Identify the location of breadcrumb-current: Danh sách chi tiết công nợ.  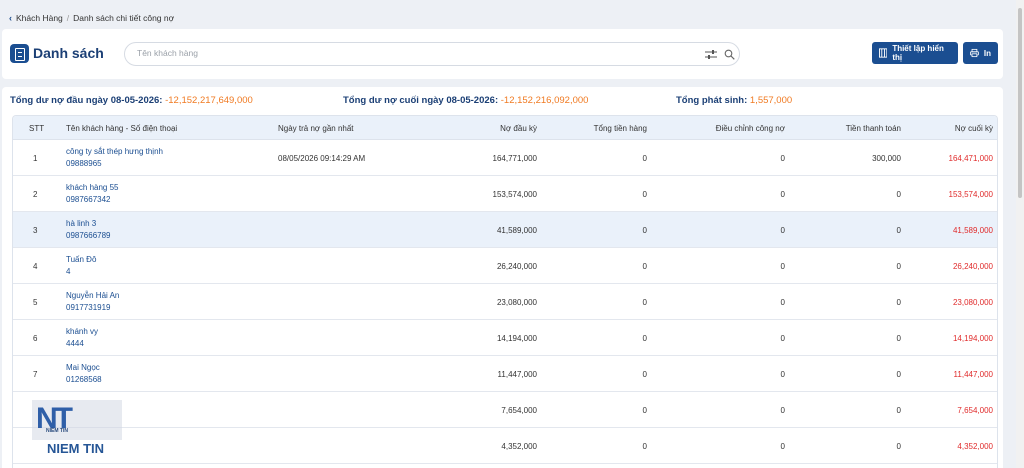
(124, 18).